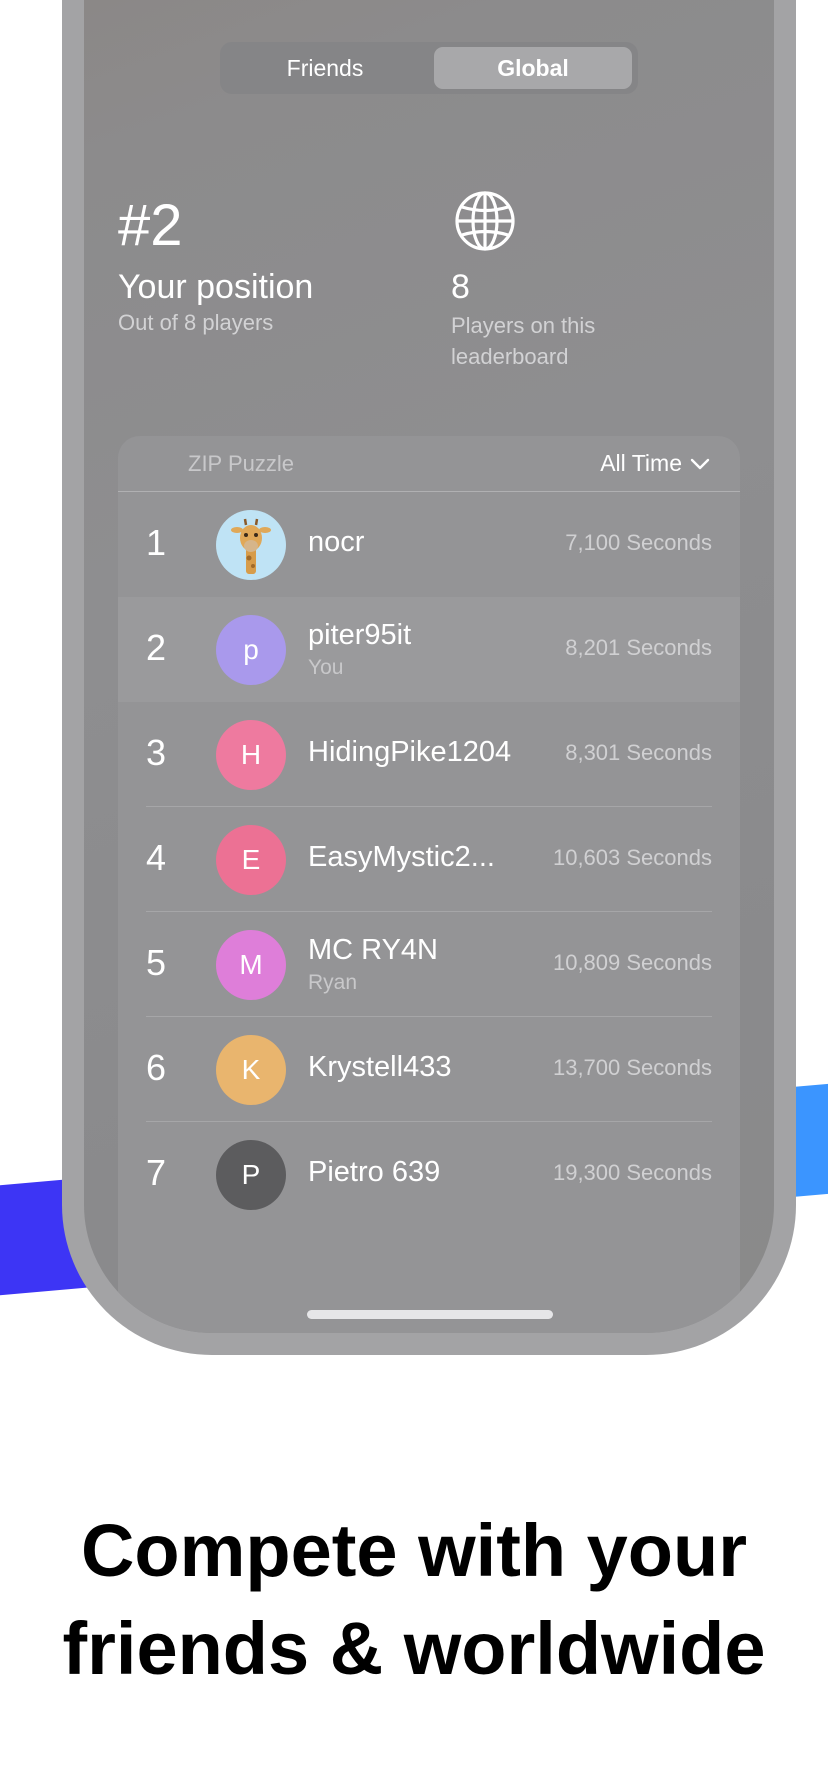 Image resolution: width=828 pixels, height=1792 pixels. Describe the element at coordinates (251, 1175) in the screenshot. I see `avatar: P` at that location.